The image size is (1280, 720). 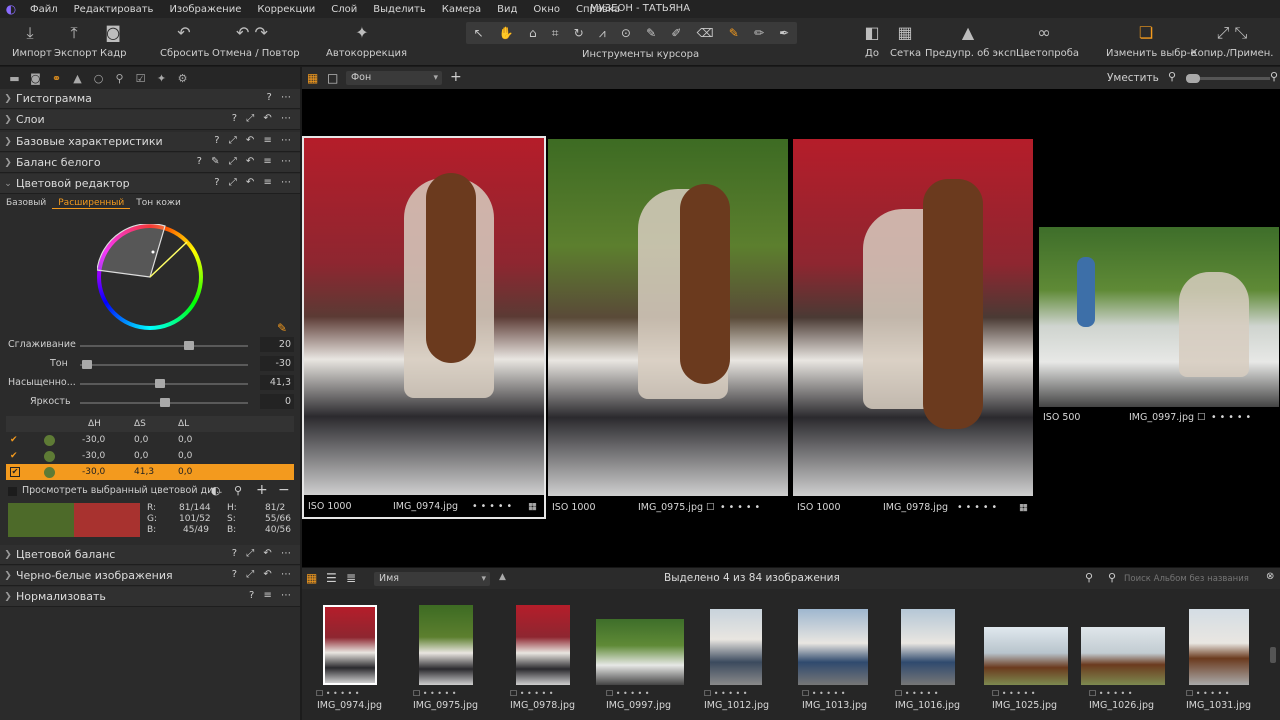 What do you see at coordinates (150, 184) in the screenshot?
I see `section-color-editor: ⌄ Цветовой редактор? ⤢ ↶ ≡ ⋯` at bounding box center [150, 184].